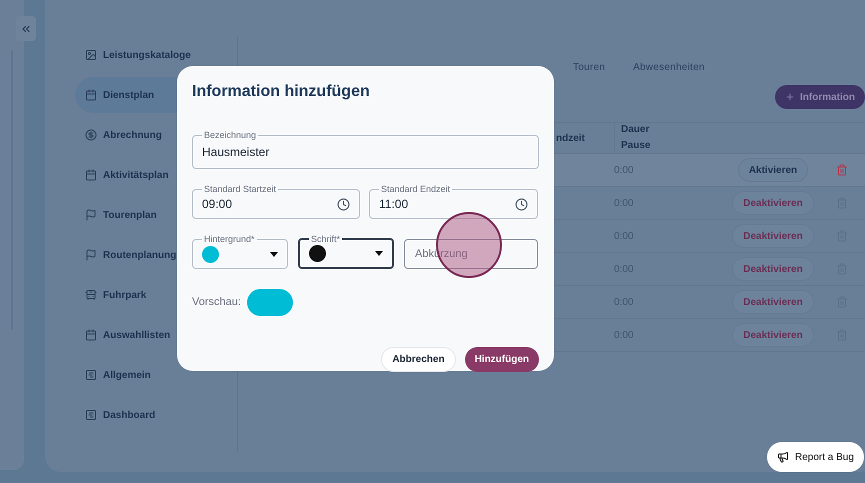 The width and height of the screenshot is (865, 483). I want to click on add-information-button: Information, so click(820, 97).